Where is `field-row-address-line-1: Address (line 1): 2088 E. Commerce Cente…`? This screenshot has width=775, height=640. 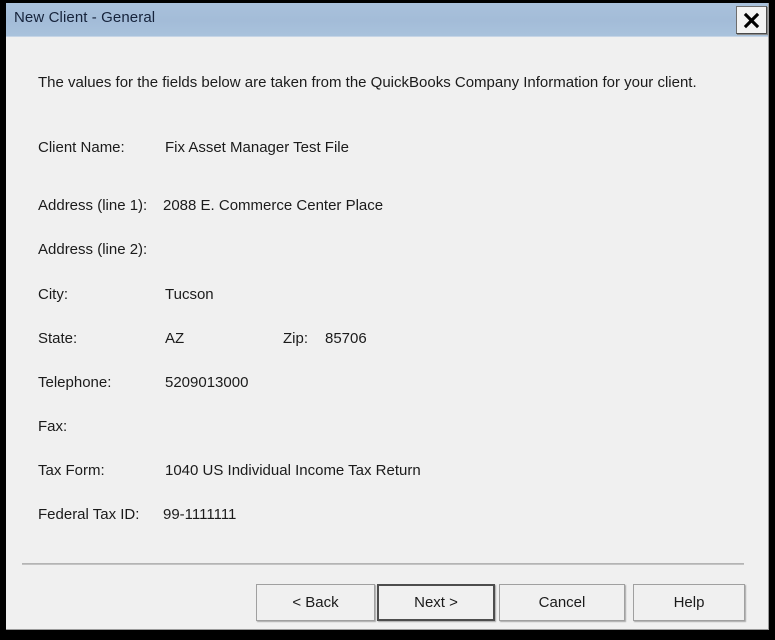 field-row-address-line-1: Address (line 1): 2088 E. Commerce Cente… is located at coordinates (388, 207).